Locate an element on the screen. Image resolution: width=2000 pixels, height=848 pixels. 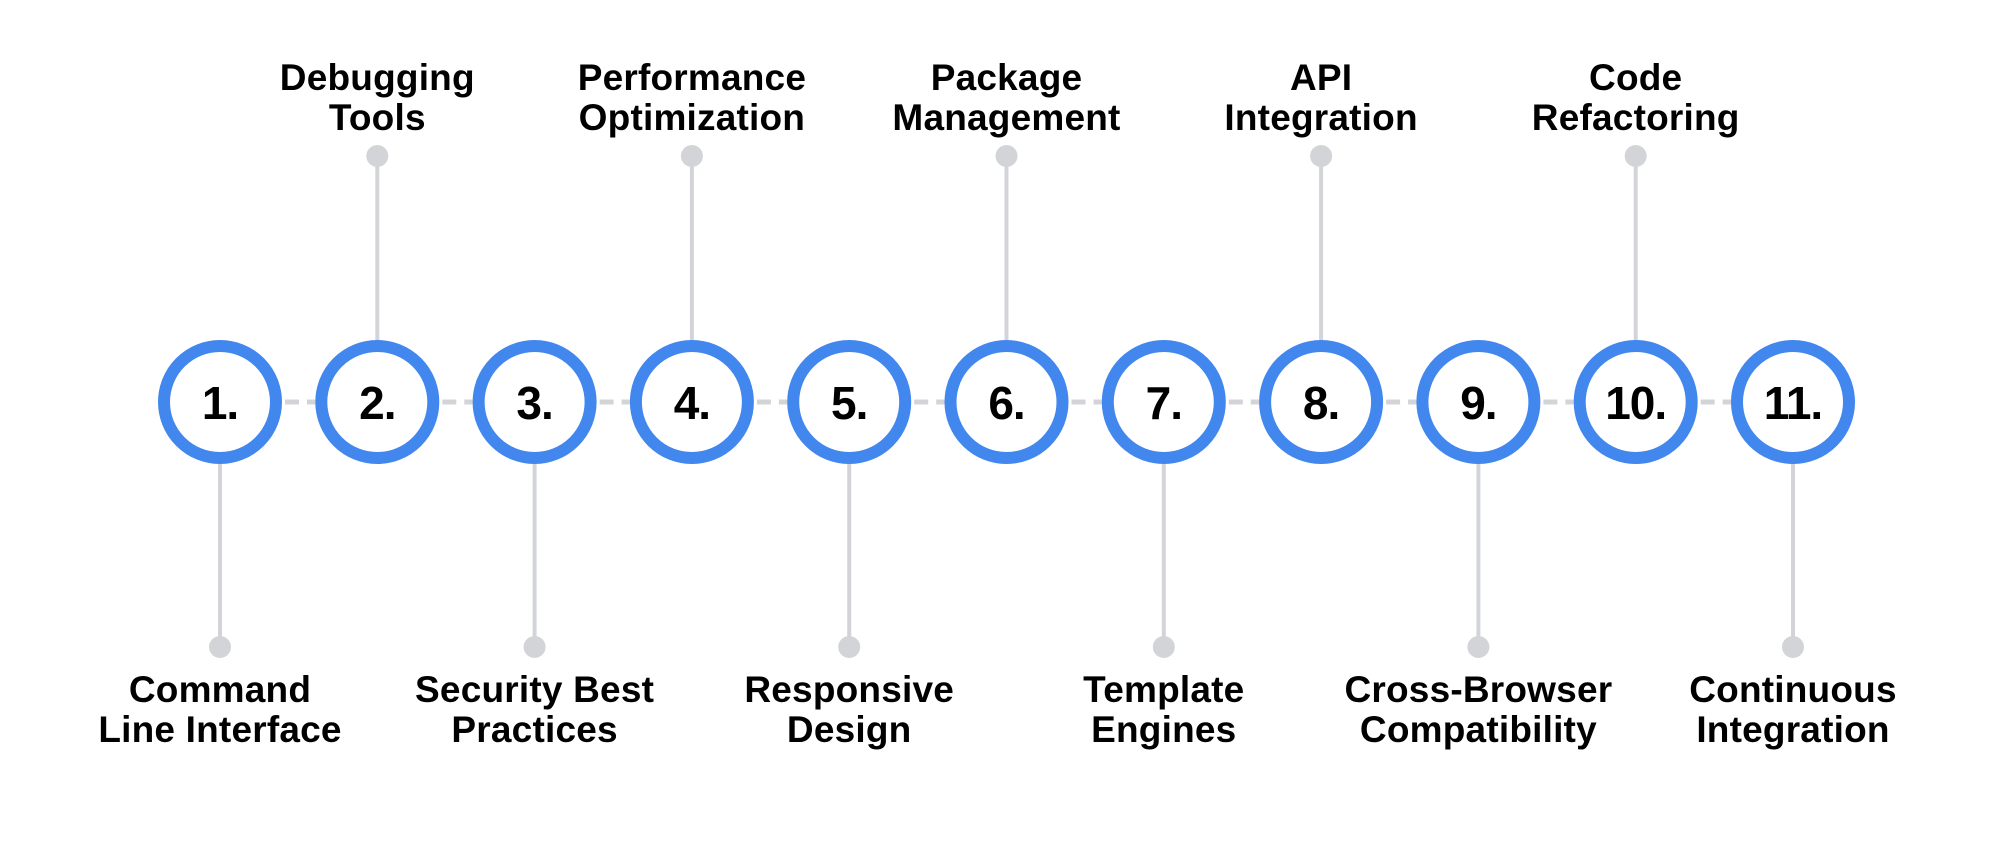
step-label-4: Performance Optimization is located at coordinates (692, 97).